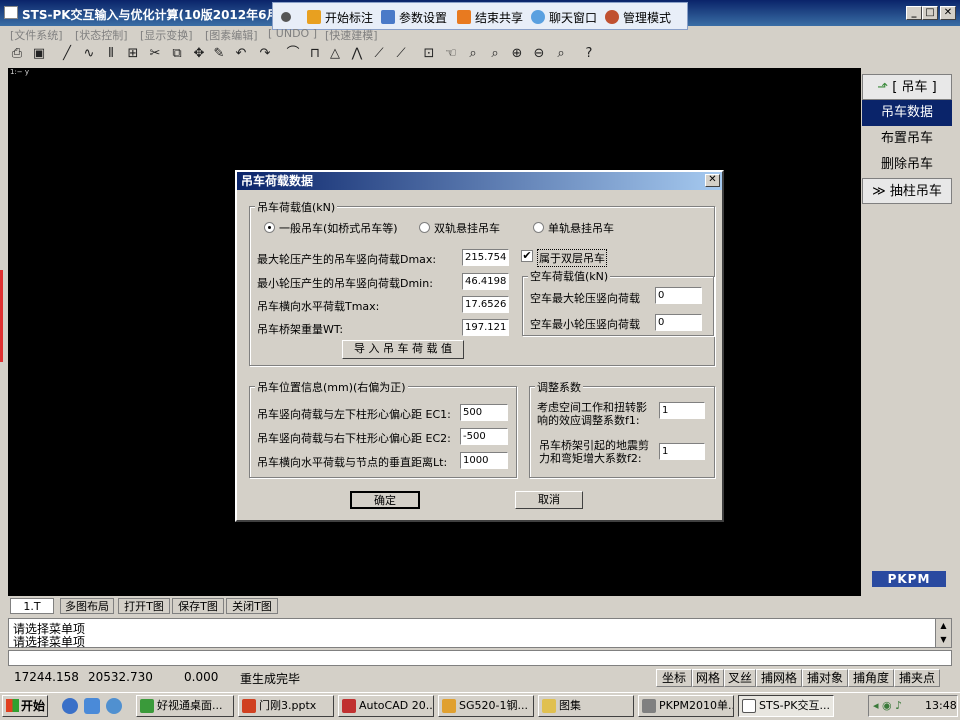 Image resolution: width=960 pixels, height=720 pixels. I want to click on dmin-label: 最小轮压产生的吊车竖向荷载Dmin:, so click(345, 283).